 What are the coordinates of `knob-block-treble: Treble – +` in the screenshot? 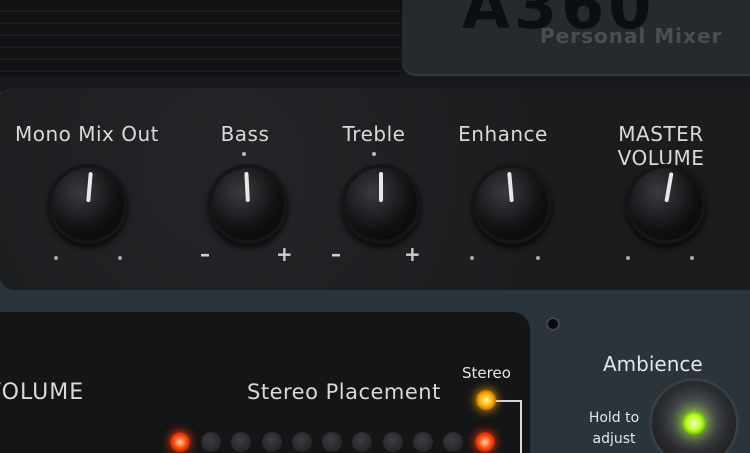 It's located at (374, 189).